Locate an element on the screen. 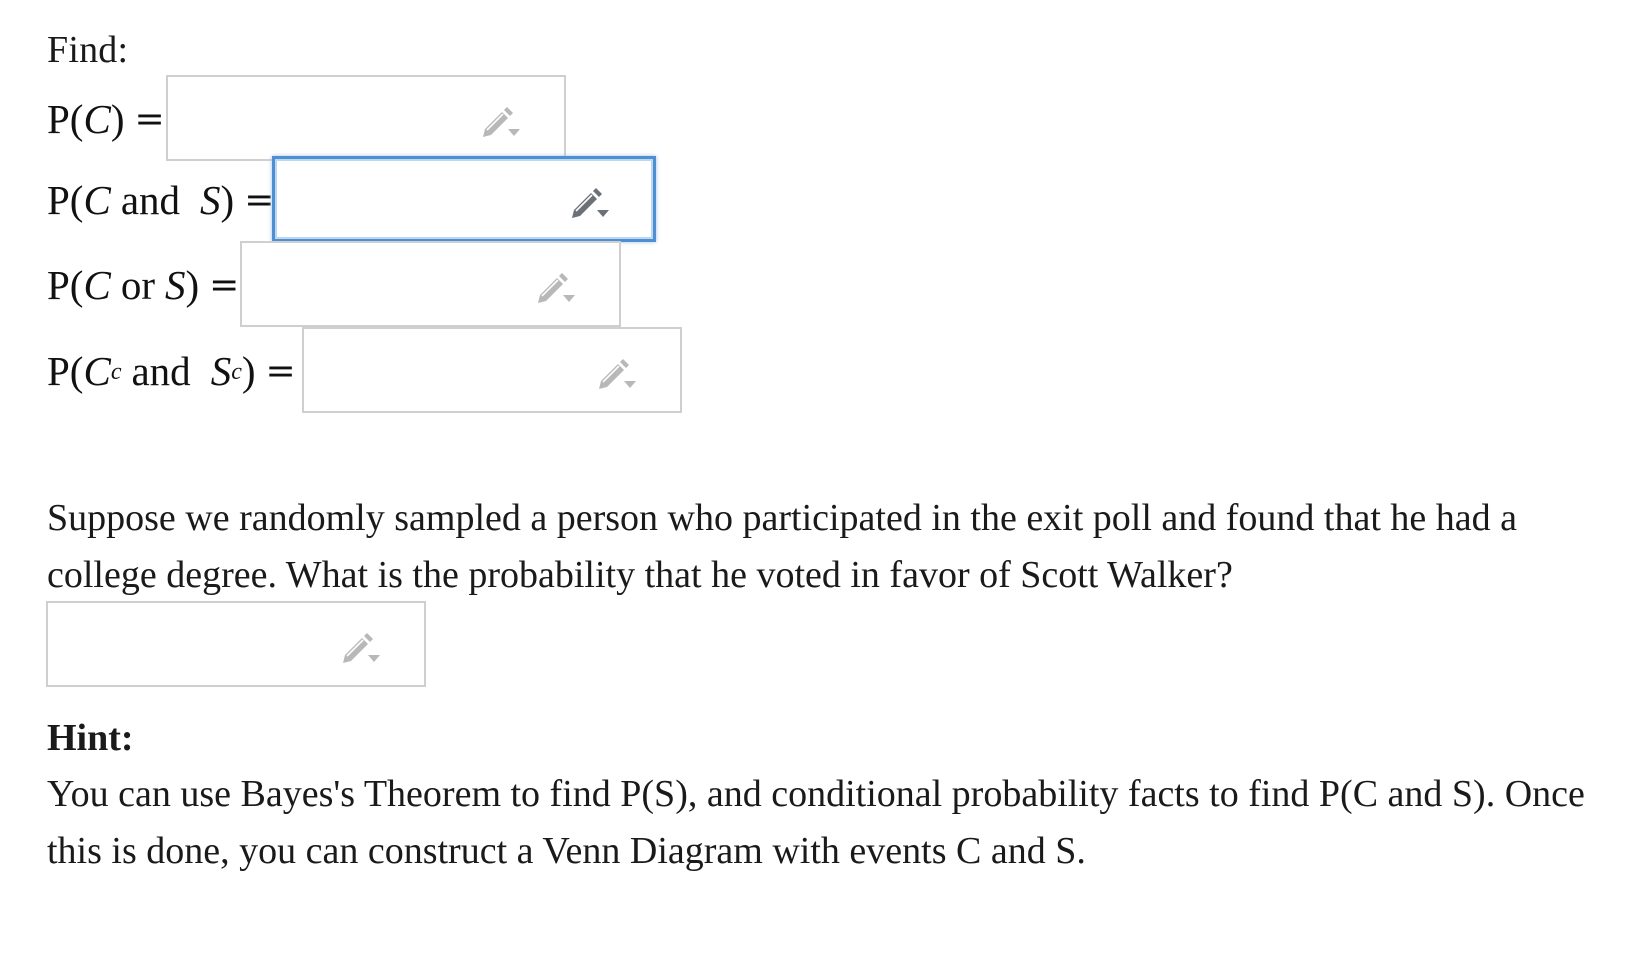 The height and width of the screenshot is (962, 1648). answer-input-p-c is located at coordinates (366, 118).